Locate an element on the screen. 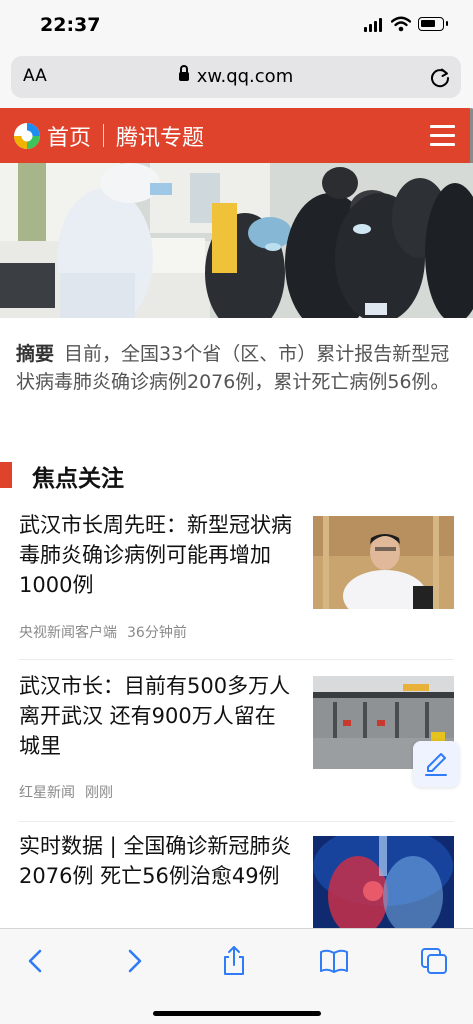  article-time: 36分钟前 is located at coordinates (157, 633).